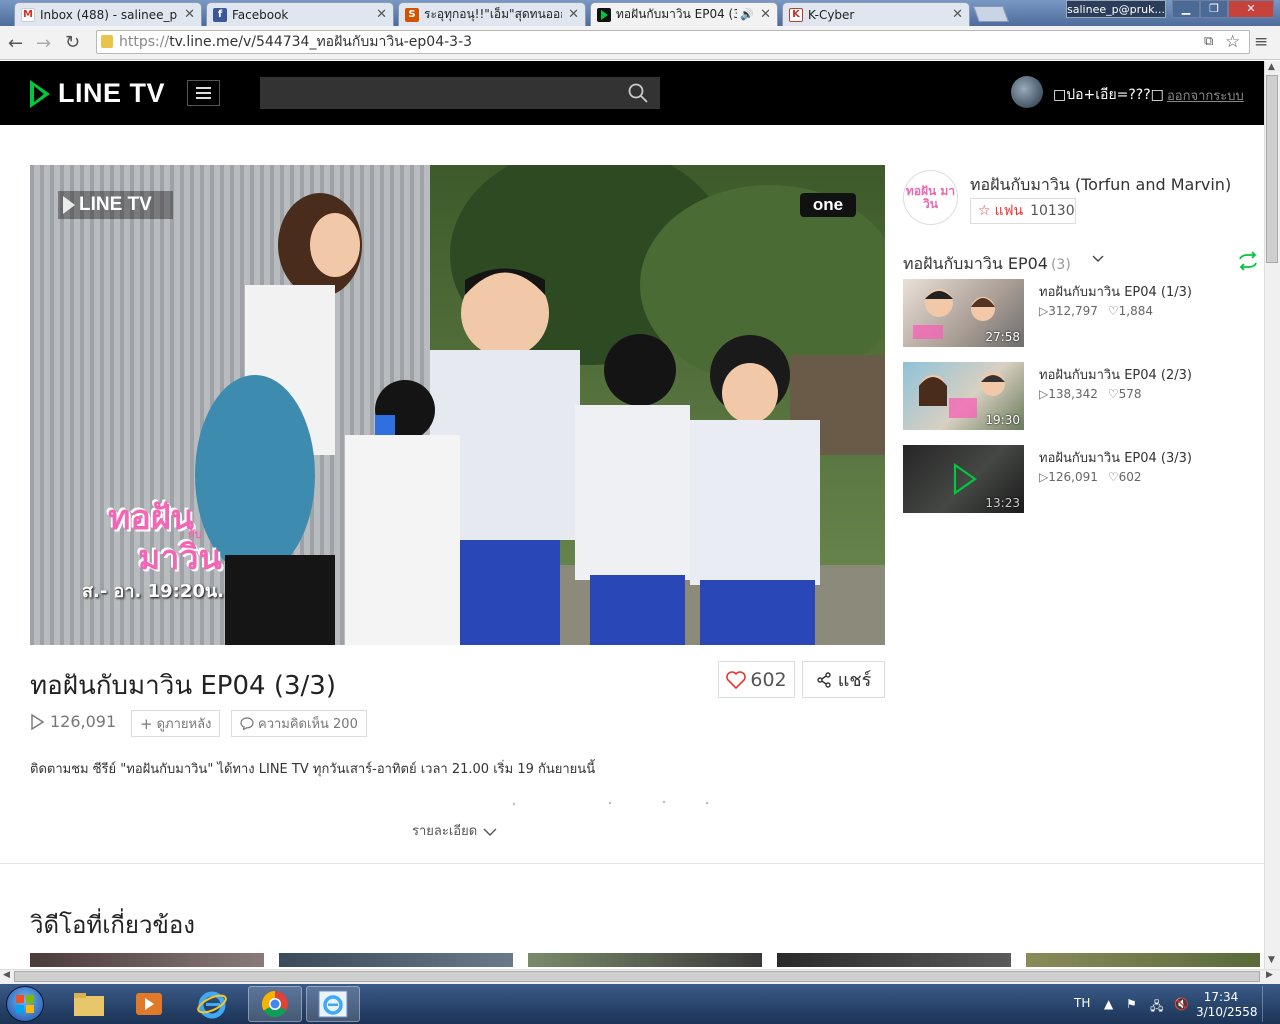 Image resolution: width=1280 pixels, height=1024 pixels. Describe the element at coordinates (1068, 311) in the screenshot. I see `play-count: ▷312,797` at that location.